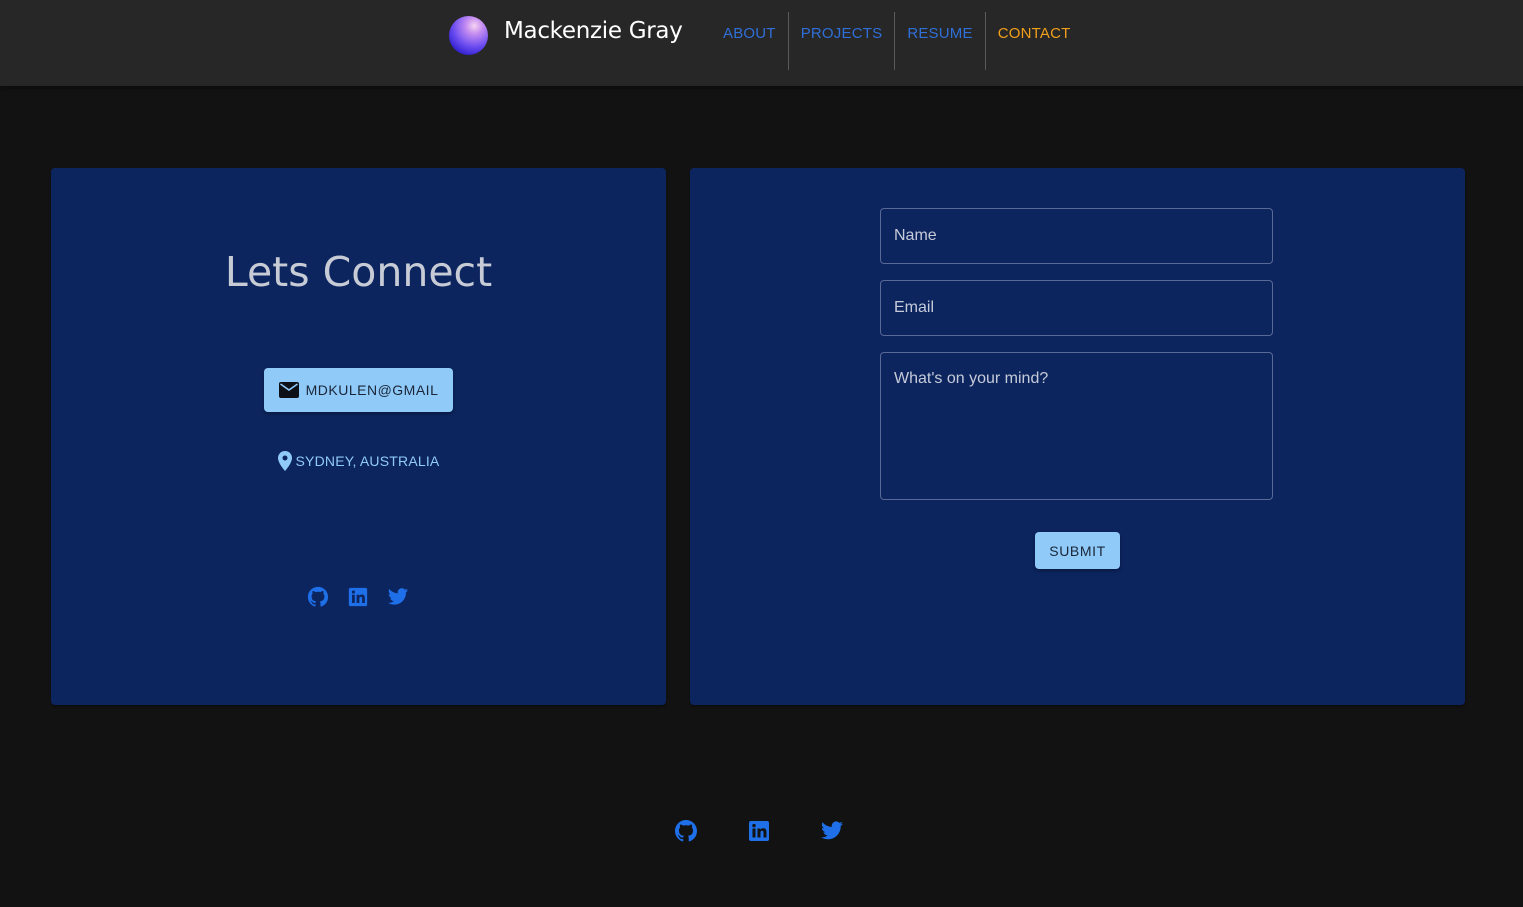 This screenshot has height=907, width=1523. I want to click on nav-resume: RESUME, so click(939, 41).